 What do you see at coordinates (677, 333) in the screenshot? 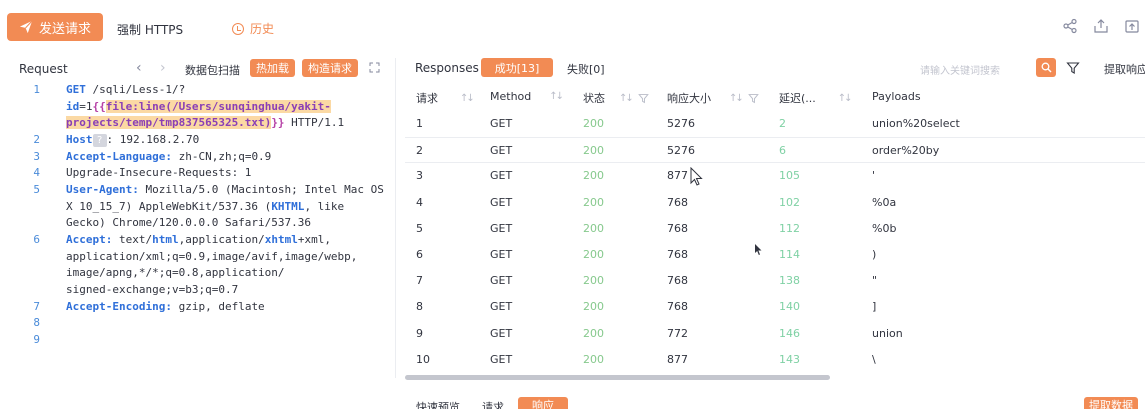
I see `cell-response-size: 772` at bounding box center [677, 333].